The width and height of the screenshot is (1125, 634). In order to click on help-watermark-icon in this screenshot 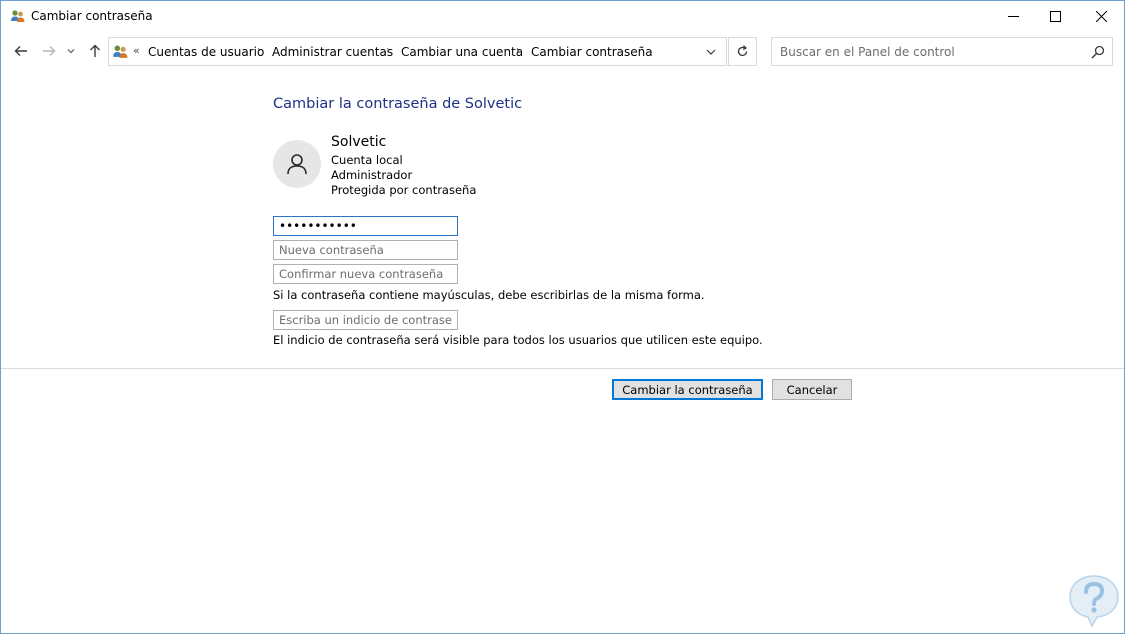, I will do `click(1094, 601)`.